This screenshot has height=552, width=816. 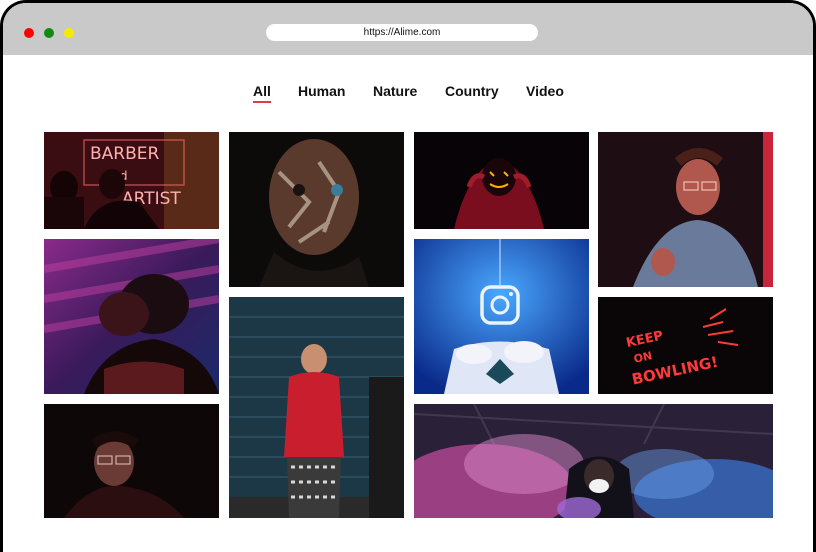 I want to click on red-hoodie-photo, so click(x=316, y=407).